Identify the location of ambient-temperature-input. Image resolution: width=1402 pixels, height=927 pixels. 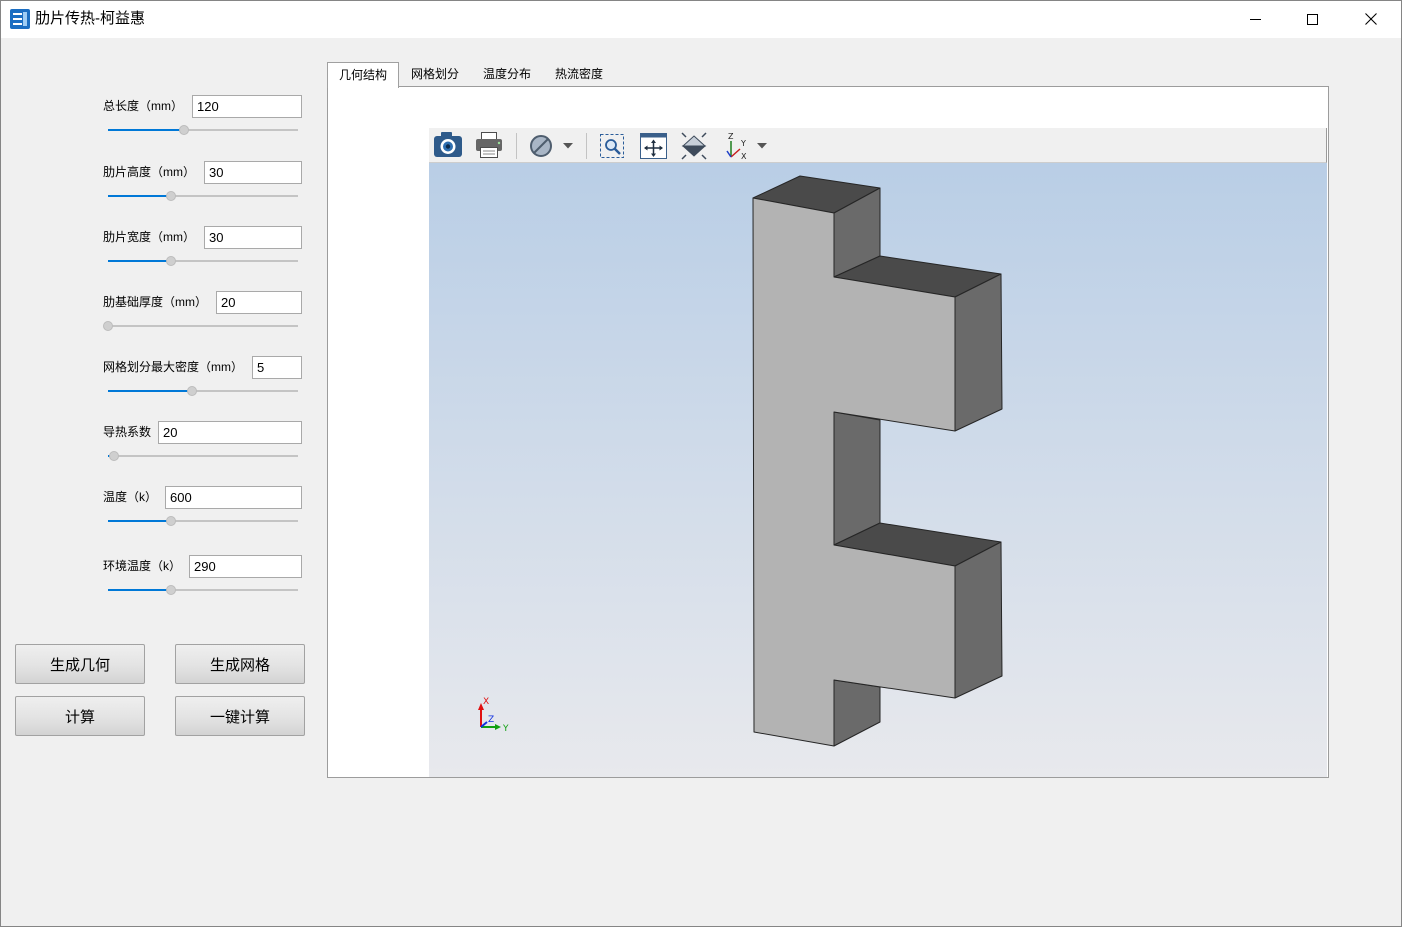
(245, 566).